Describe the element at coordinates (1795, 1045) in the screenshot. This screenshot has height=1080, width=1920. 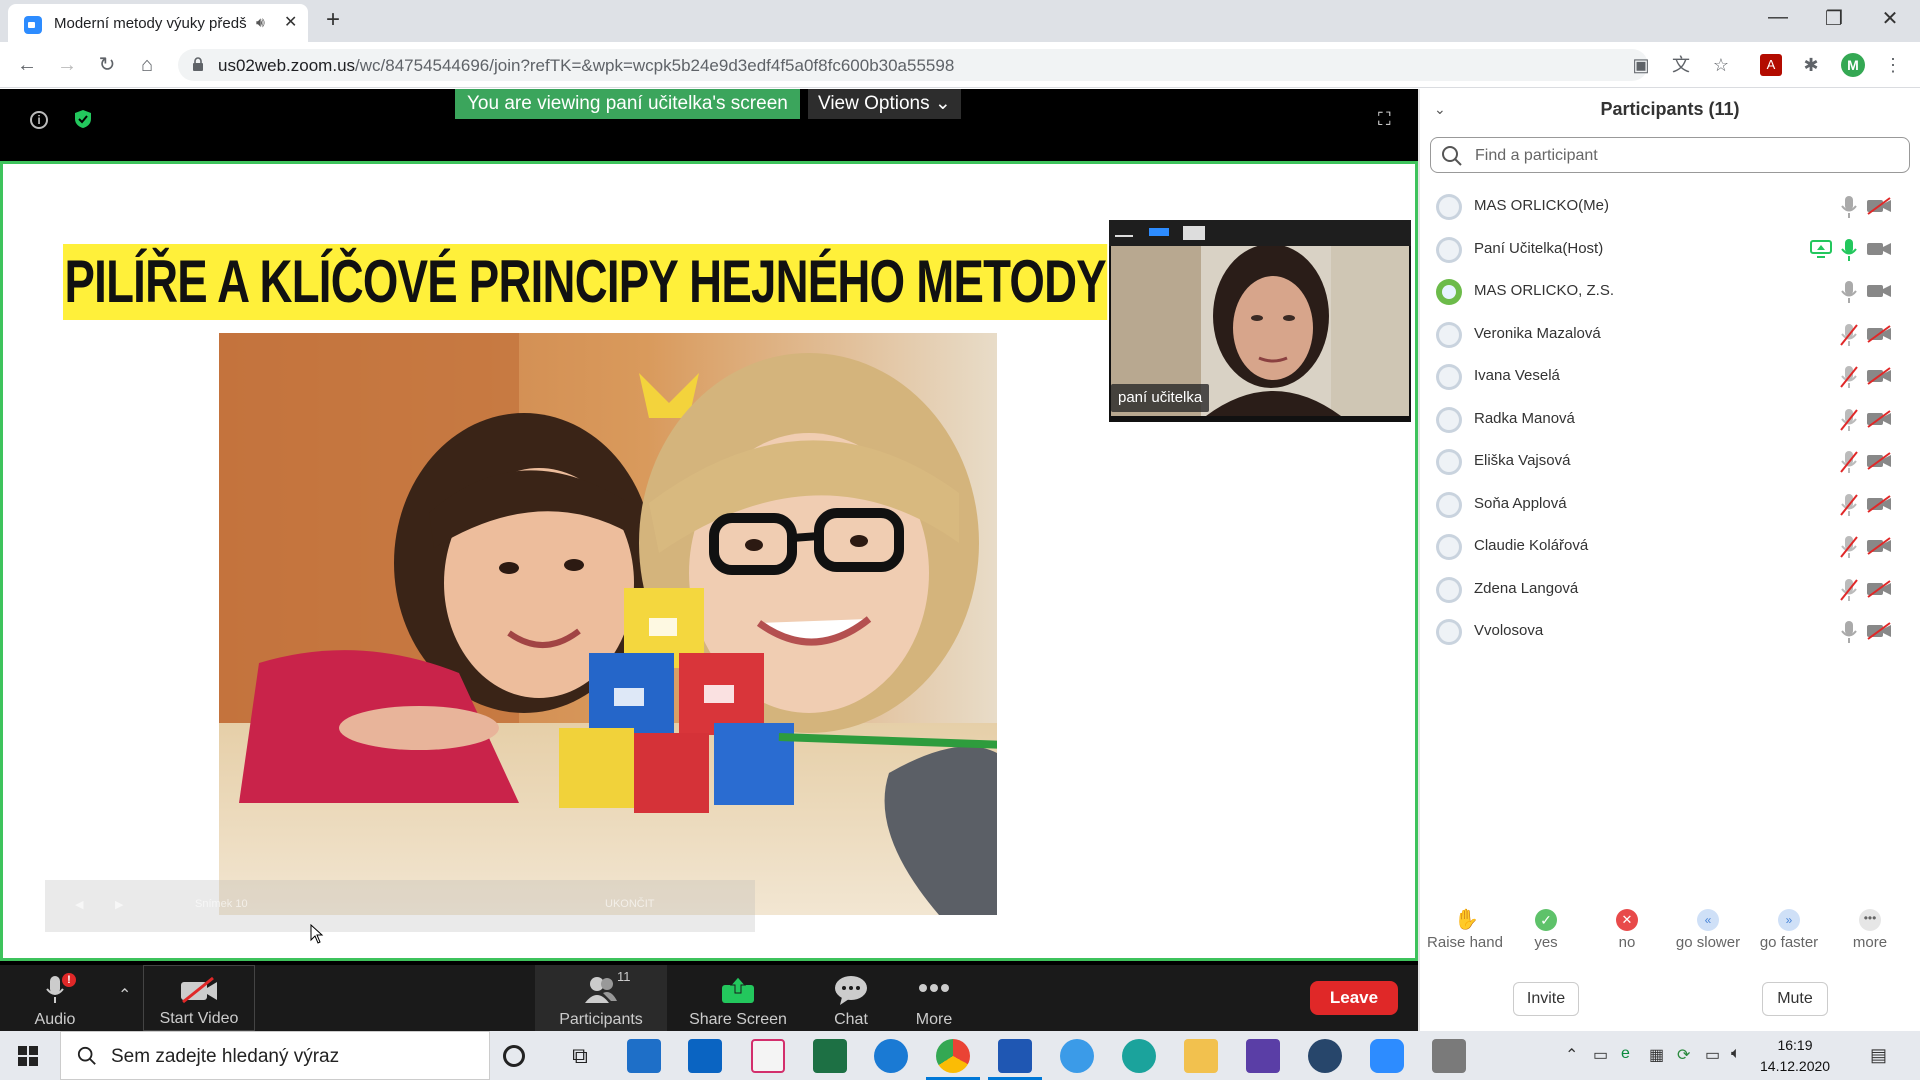
I see `clock-time: 16:19` at that location.